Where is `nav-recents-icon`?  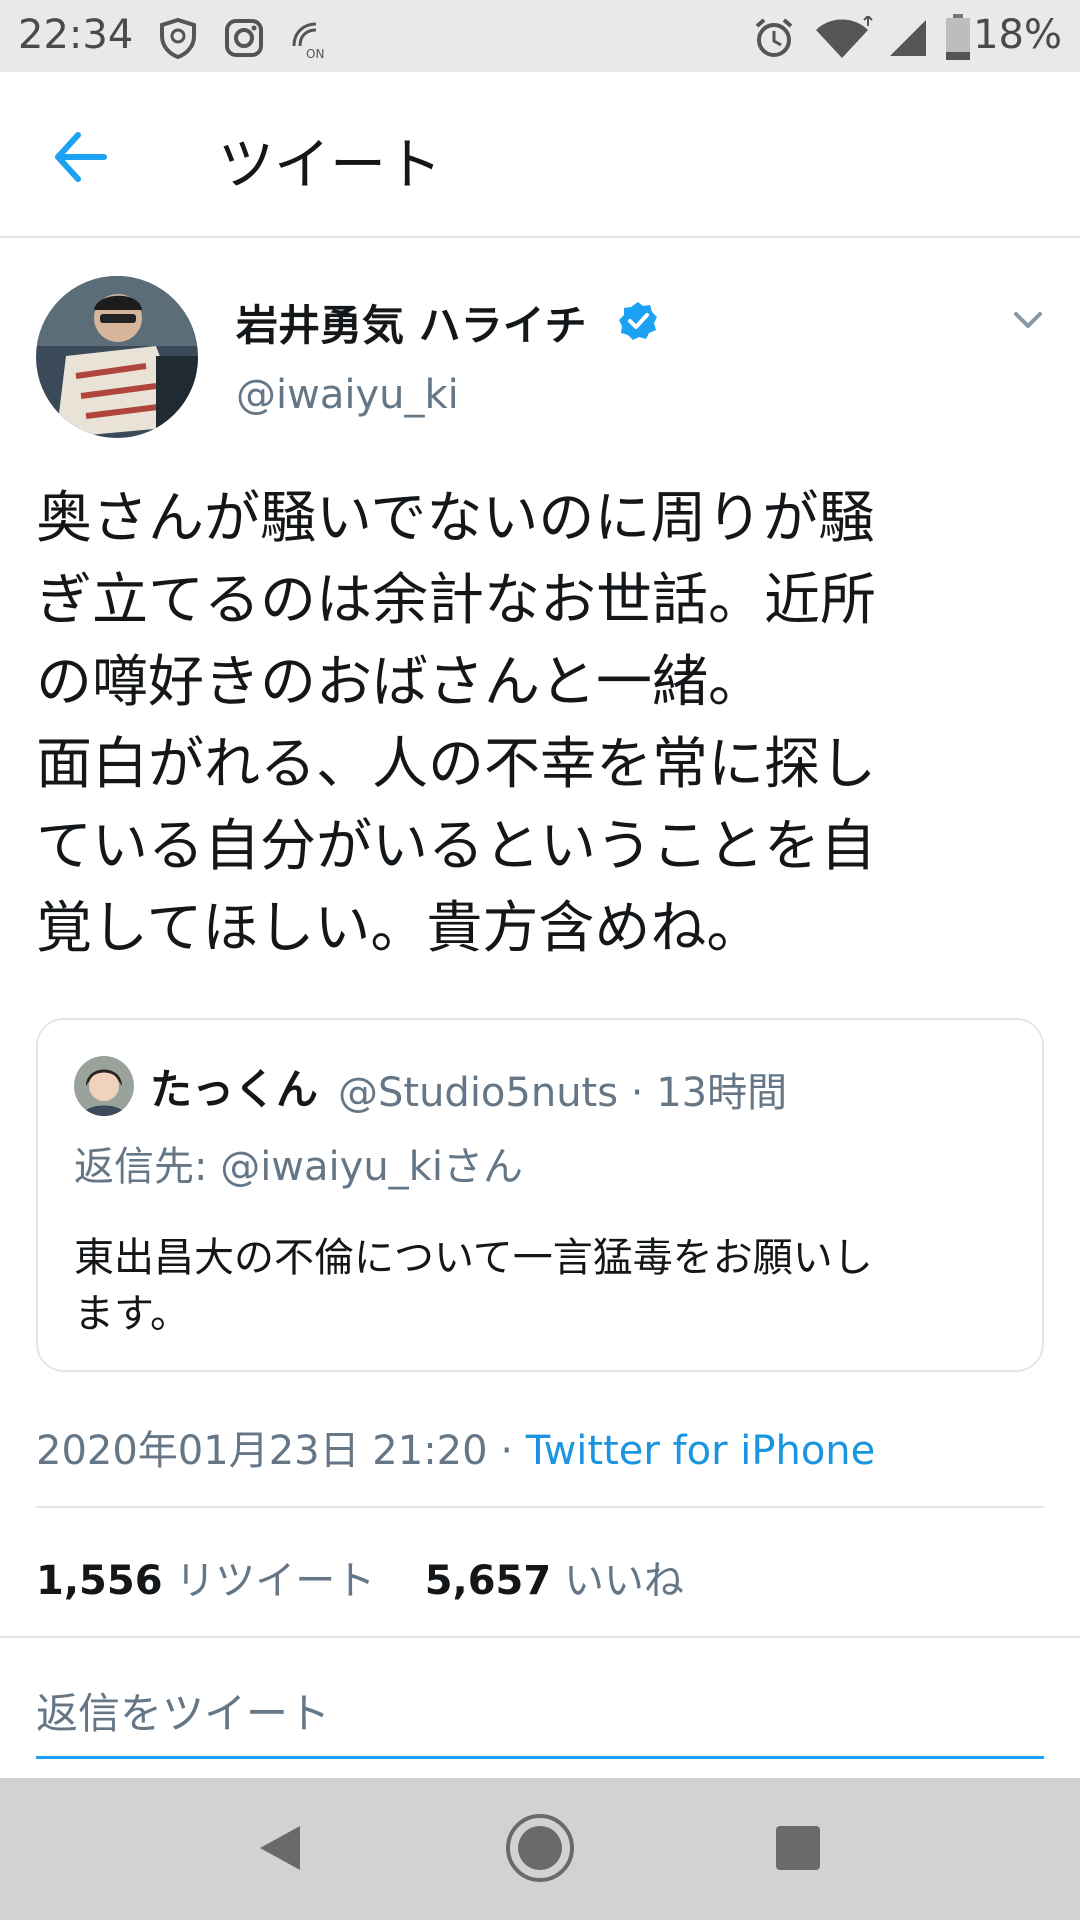
nav-recents-icon is located at coordinates (798, 1848).